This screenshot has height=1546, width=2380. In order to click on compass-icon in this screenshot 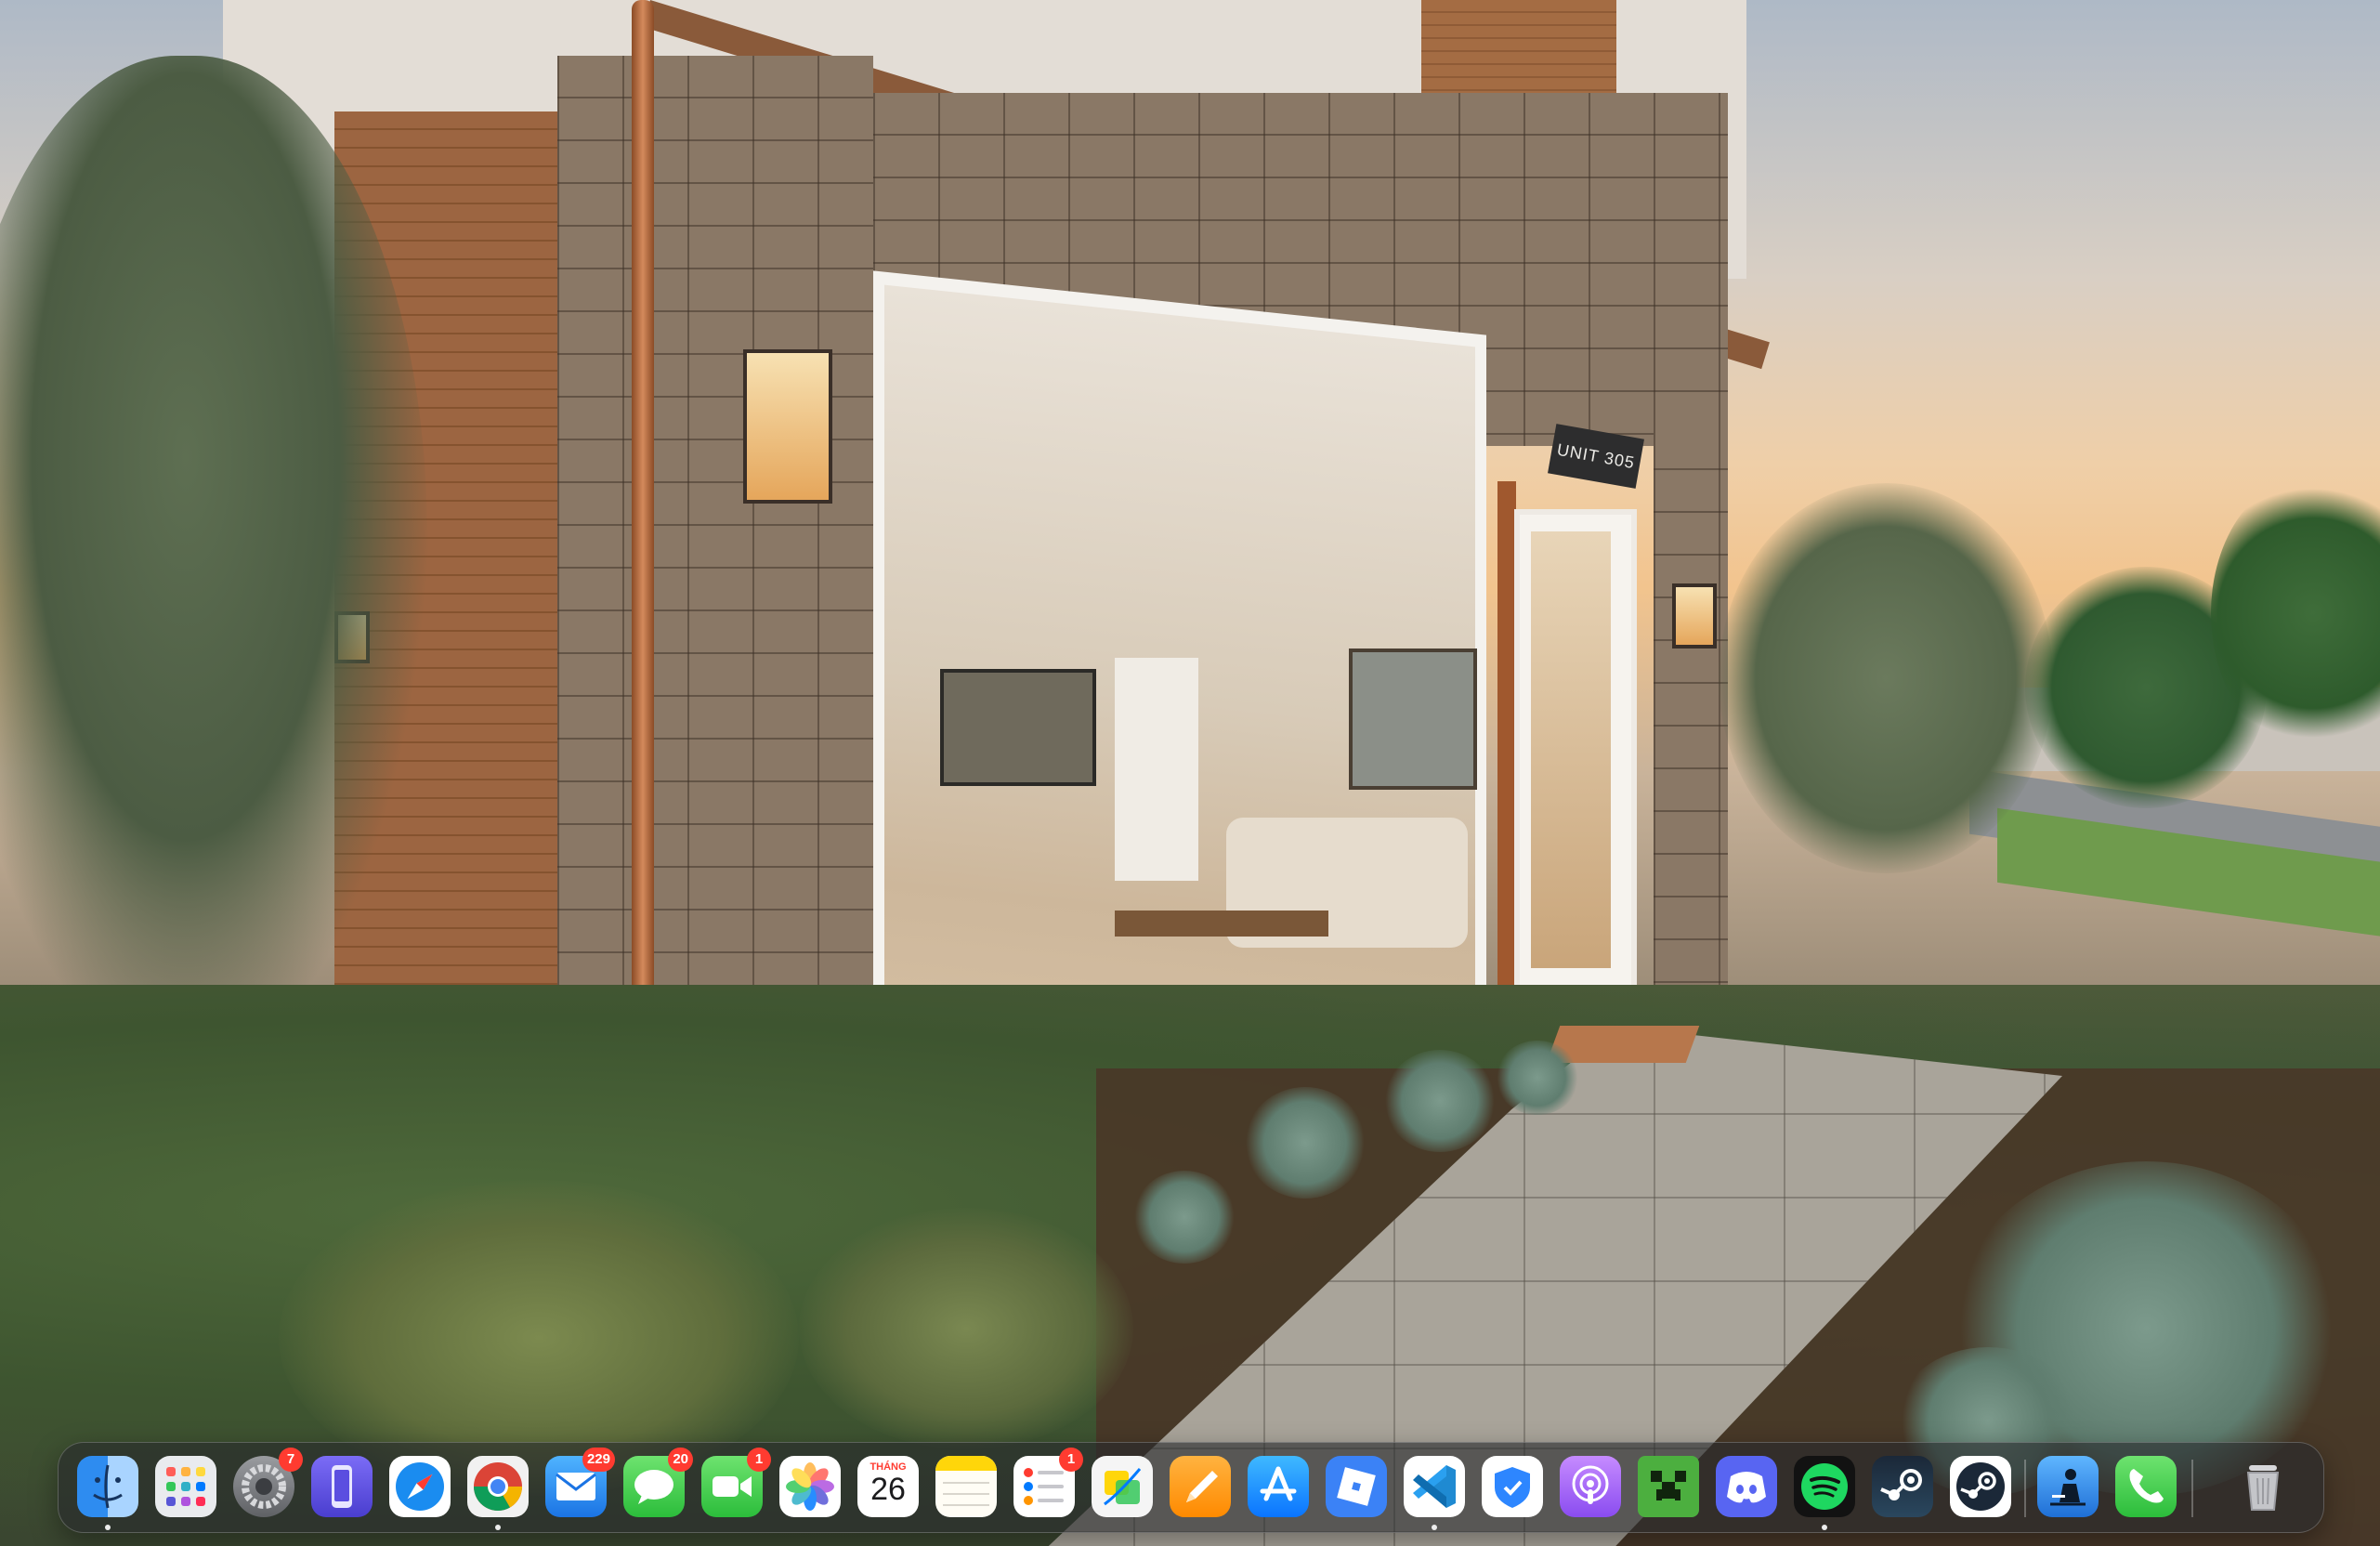, I will do `click(420, 1486)`.